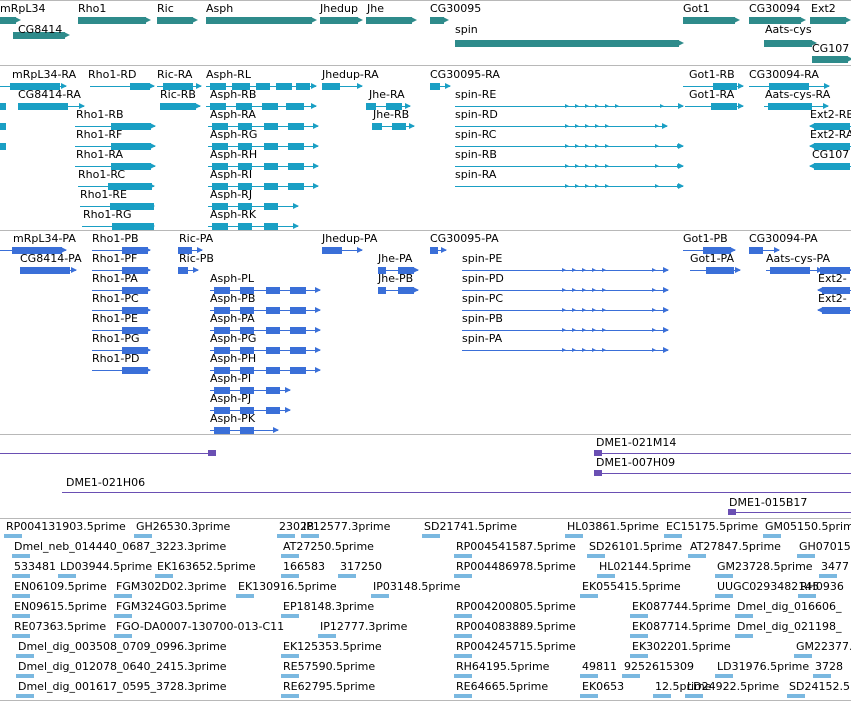 The image size is (851, 702). I want to click on clone-label: DME1-015B17, so click(768, 502).